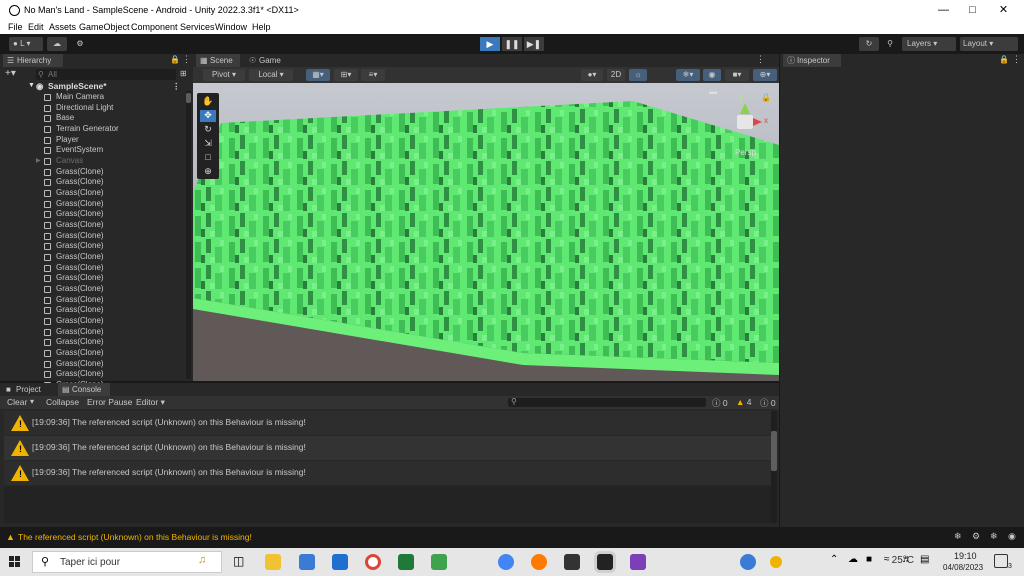 This screenshot has height=576, width=1024. Describe the element at coordinates (15, 74) in the screenshot. I see `add-object-button: +▾` at that location.